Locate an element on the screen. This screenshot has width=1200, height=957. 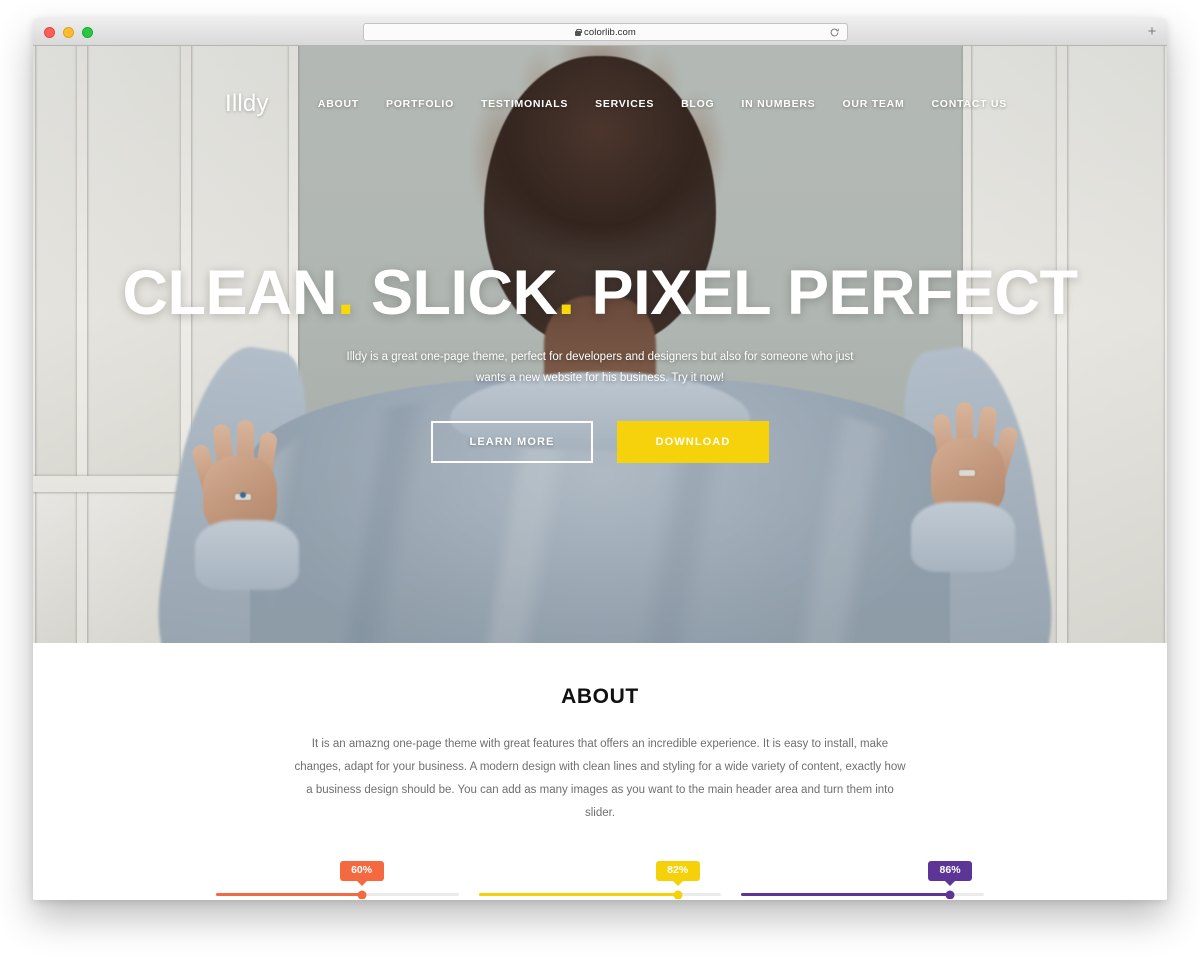
skill-percent-badge: 82% is located at coordinates (677, 873).